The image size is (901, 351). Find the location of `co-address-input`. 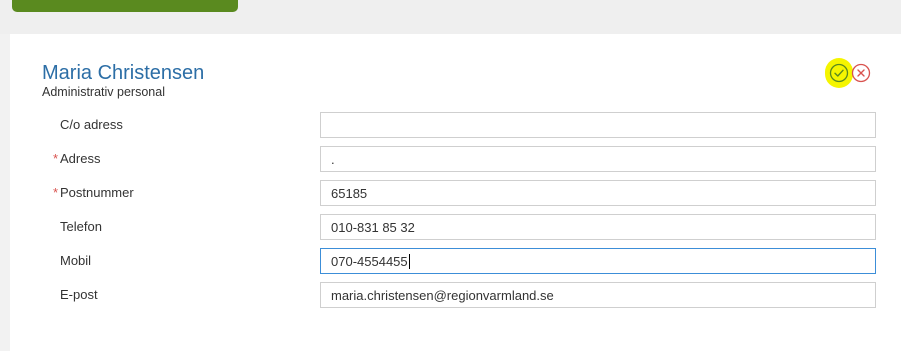

co-address-input is located at coordinates (598, 125).